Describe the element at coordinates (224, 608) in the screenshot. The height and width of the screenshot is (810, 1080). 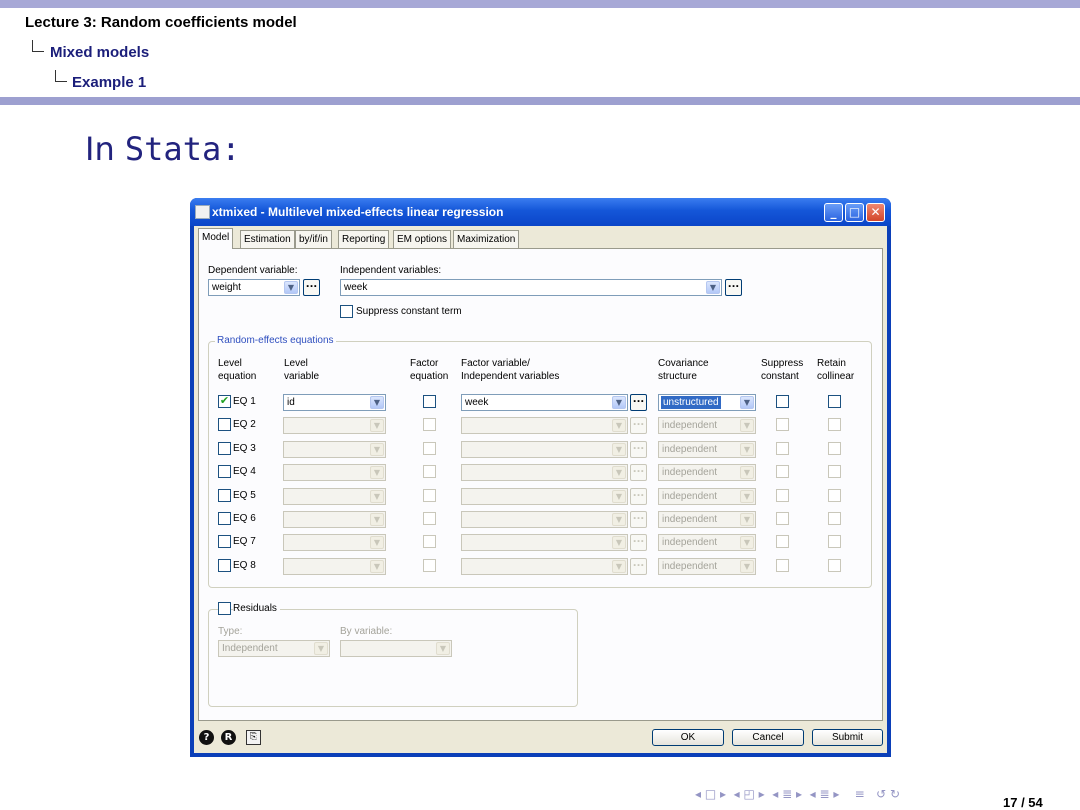
I see `residuals-checkbox` at that location.